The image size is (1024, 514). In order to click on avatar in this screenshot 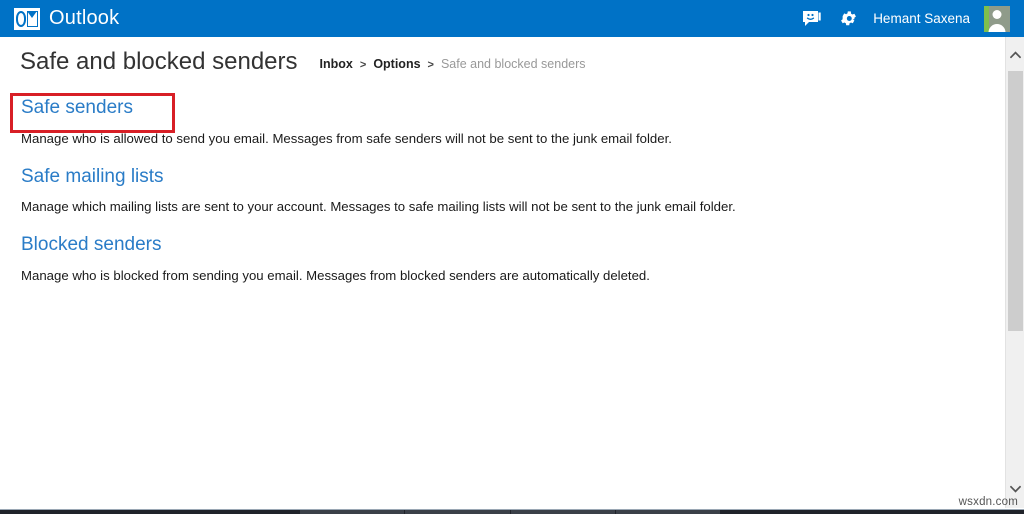, I will do `click(997, 18)`.